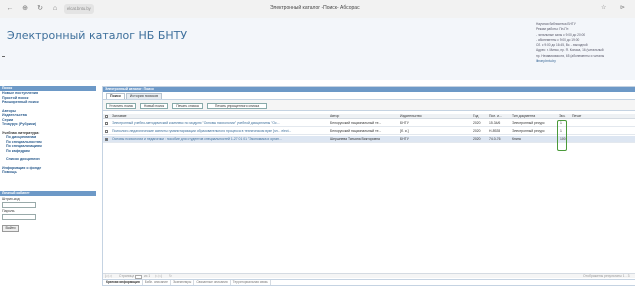  Describe the element at coordinates (562, 135) in the screenshot. I see `copies-highlight` at that location.